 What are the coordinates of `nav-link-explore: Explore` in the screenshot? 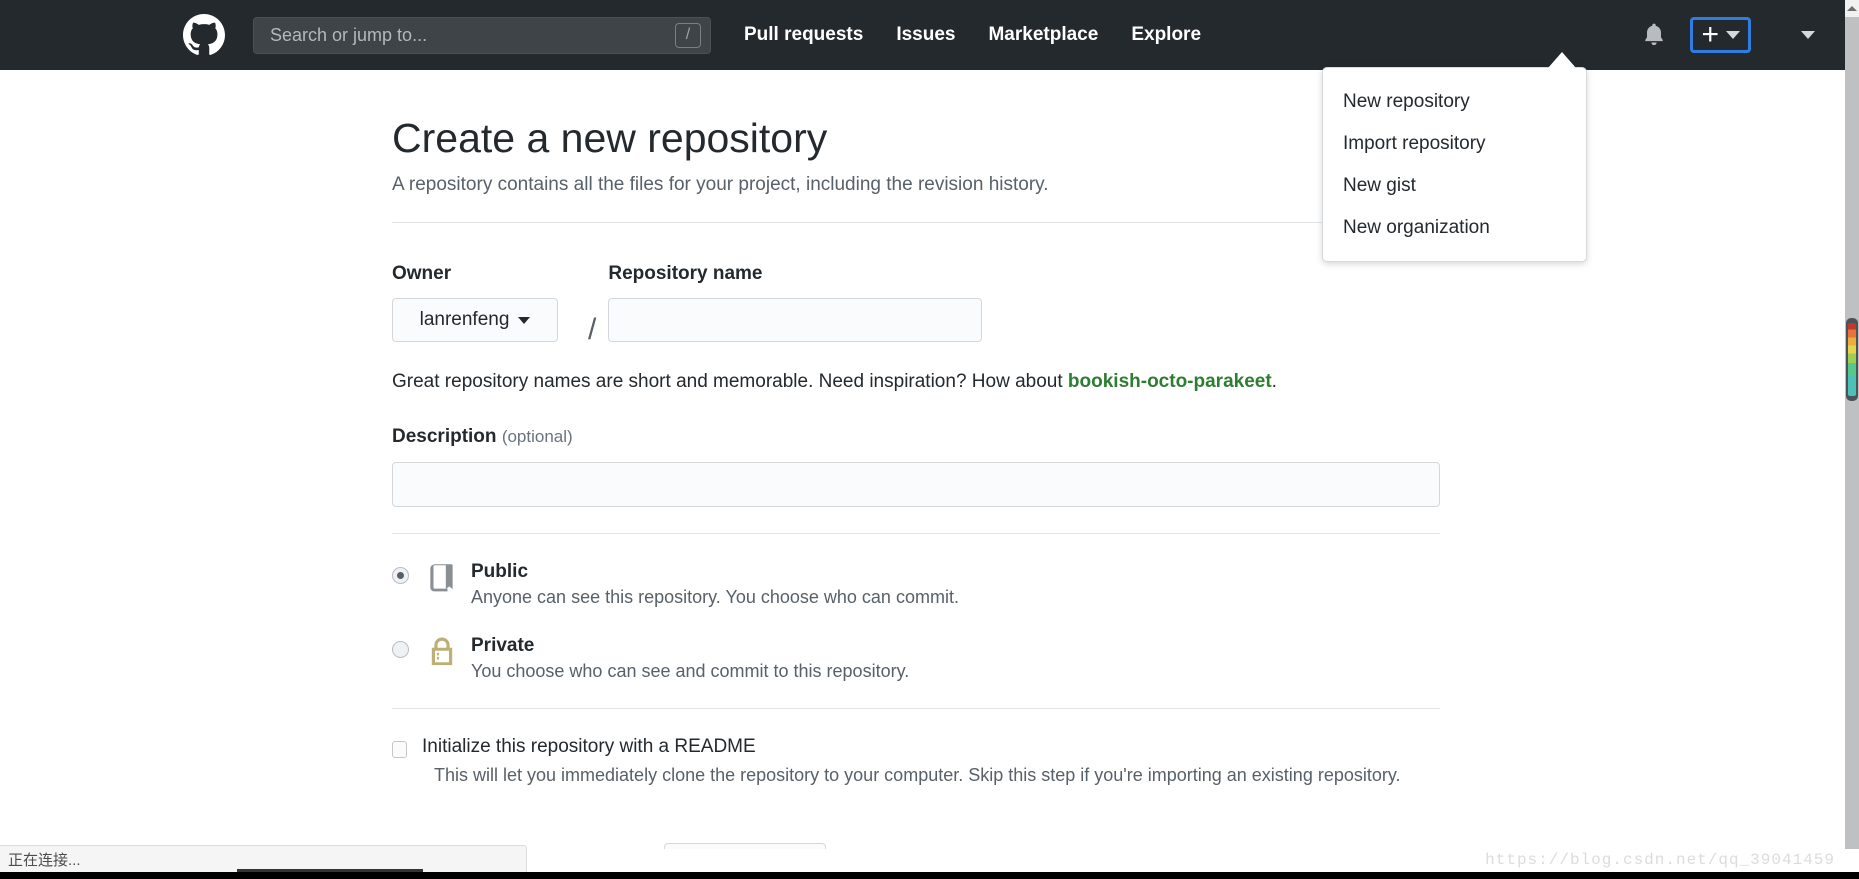 It's located at (1166, 35).